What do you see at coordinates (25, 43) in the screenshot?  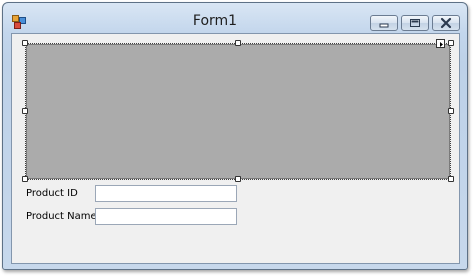 I see `resize-handle-top-left` at bounding box center [25, 43].